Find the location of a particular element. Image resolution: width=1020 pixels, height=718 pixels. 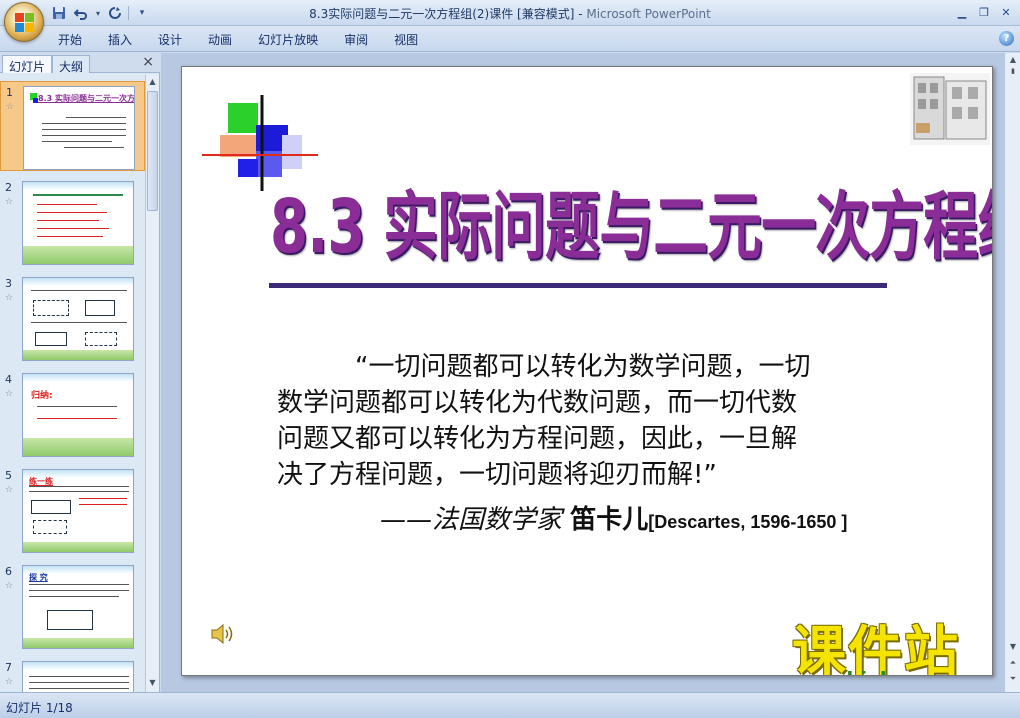

help-icon: ? is located at coordinates (1006, 38).